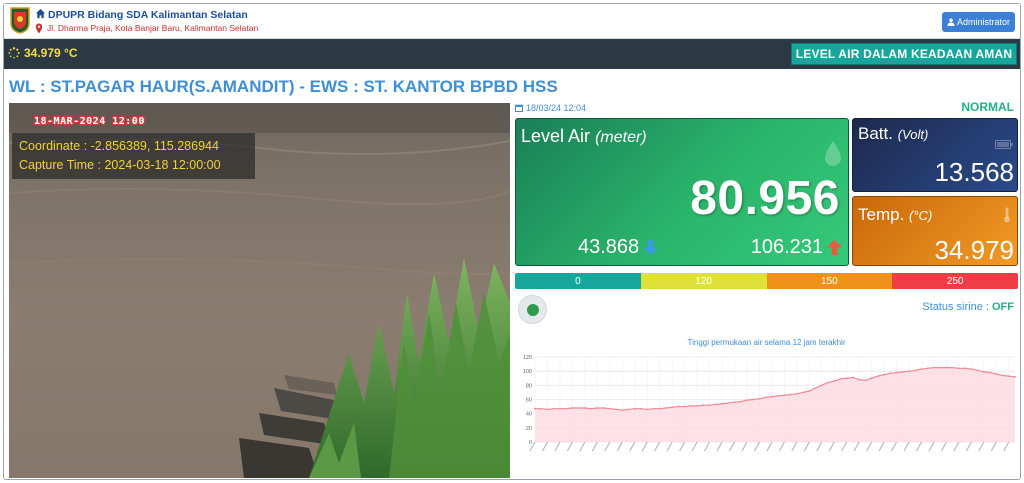 The height and width of the screenshot is (483, 1024). I want to click on temperature-unit: (°C), so click(921, 215).